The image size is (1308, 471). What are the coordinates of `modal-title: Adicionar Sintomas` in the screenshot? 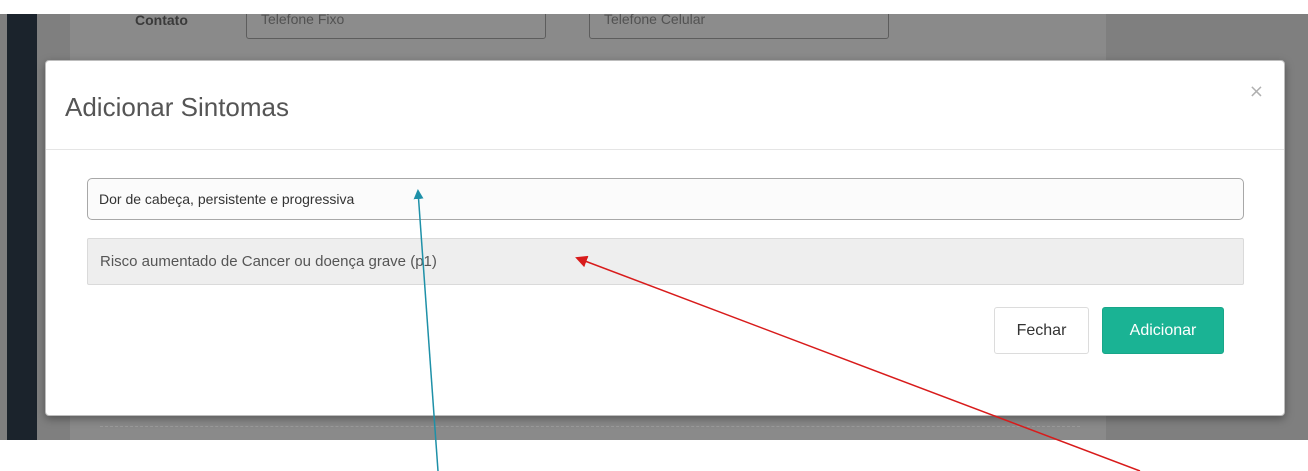 It's located at (177, 107).